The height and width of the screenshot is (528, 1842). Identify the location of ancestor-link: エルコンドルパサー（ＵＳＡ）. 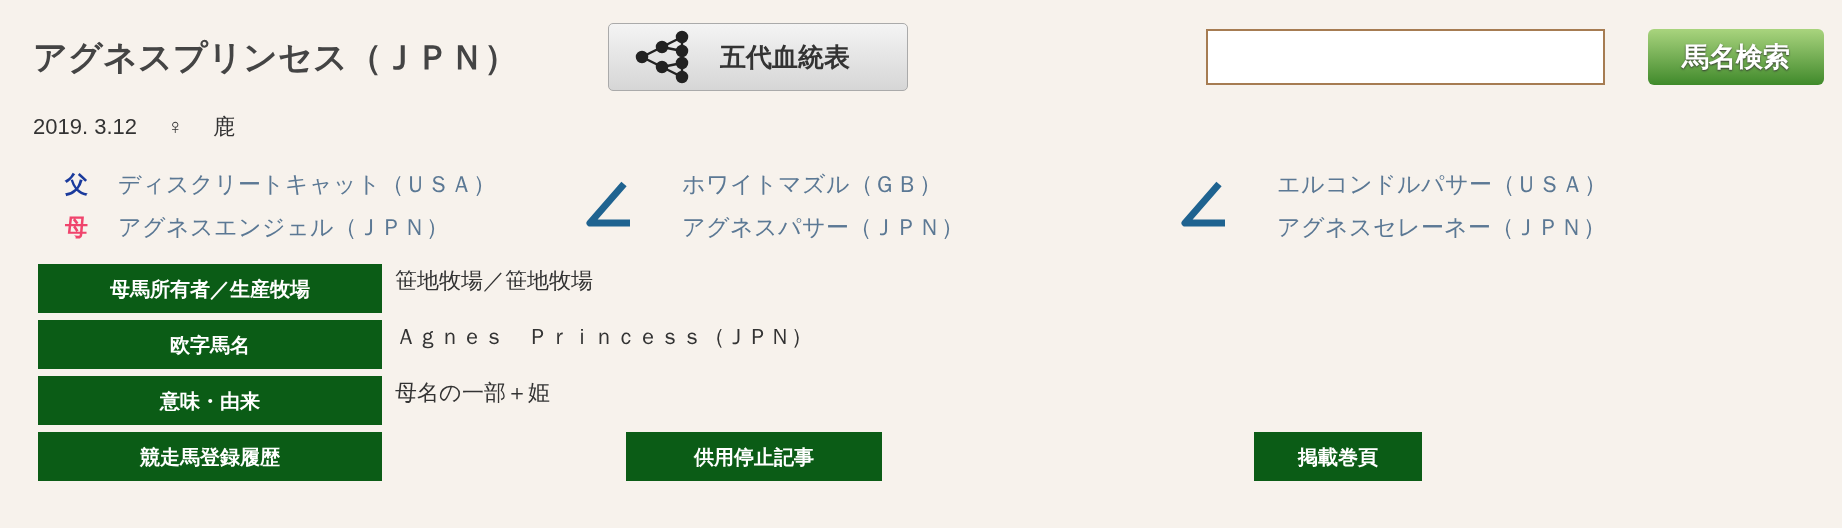
(1442, 184).